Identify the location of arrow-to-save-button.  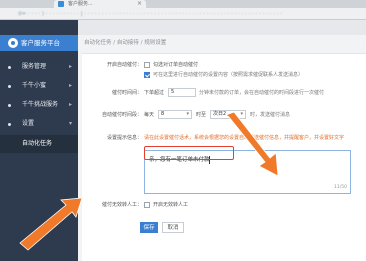
(51, 224).